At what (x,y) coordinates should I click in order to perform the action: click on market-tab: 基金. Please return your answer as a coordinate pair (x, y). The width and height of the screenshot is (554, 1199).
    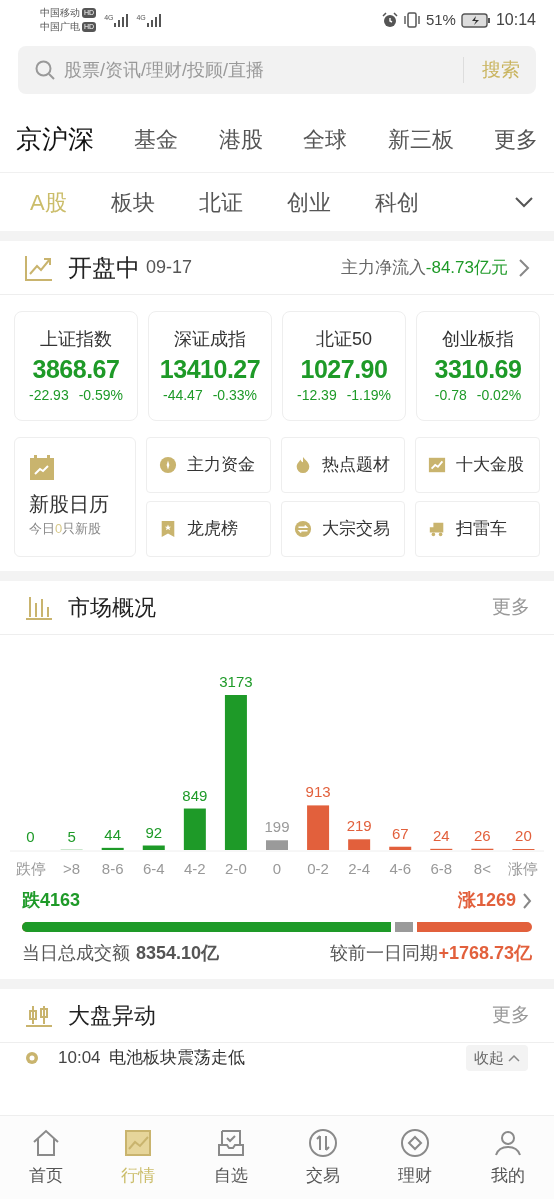
    Looking at the image, I should click on (156, 139).